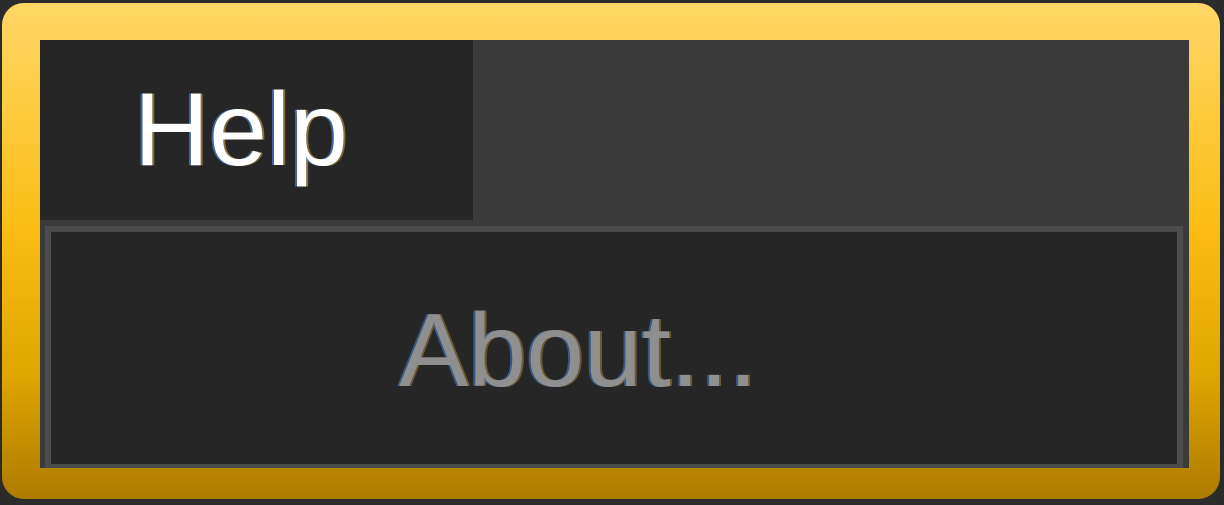 This screenshot has height=505, width=1224. Describe the element at coordinates (256, 130) in the screenshot. I see `menu-help: Help` at that location.